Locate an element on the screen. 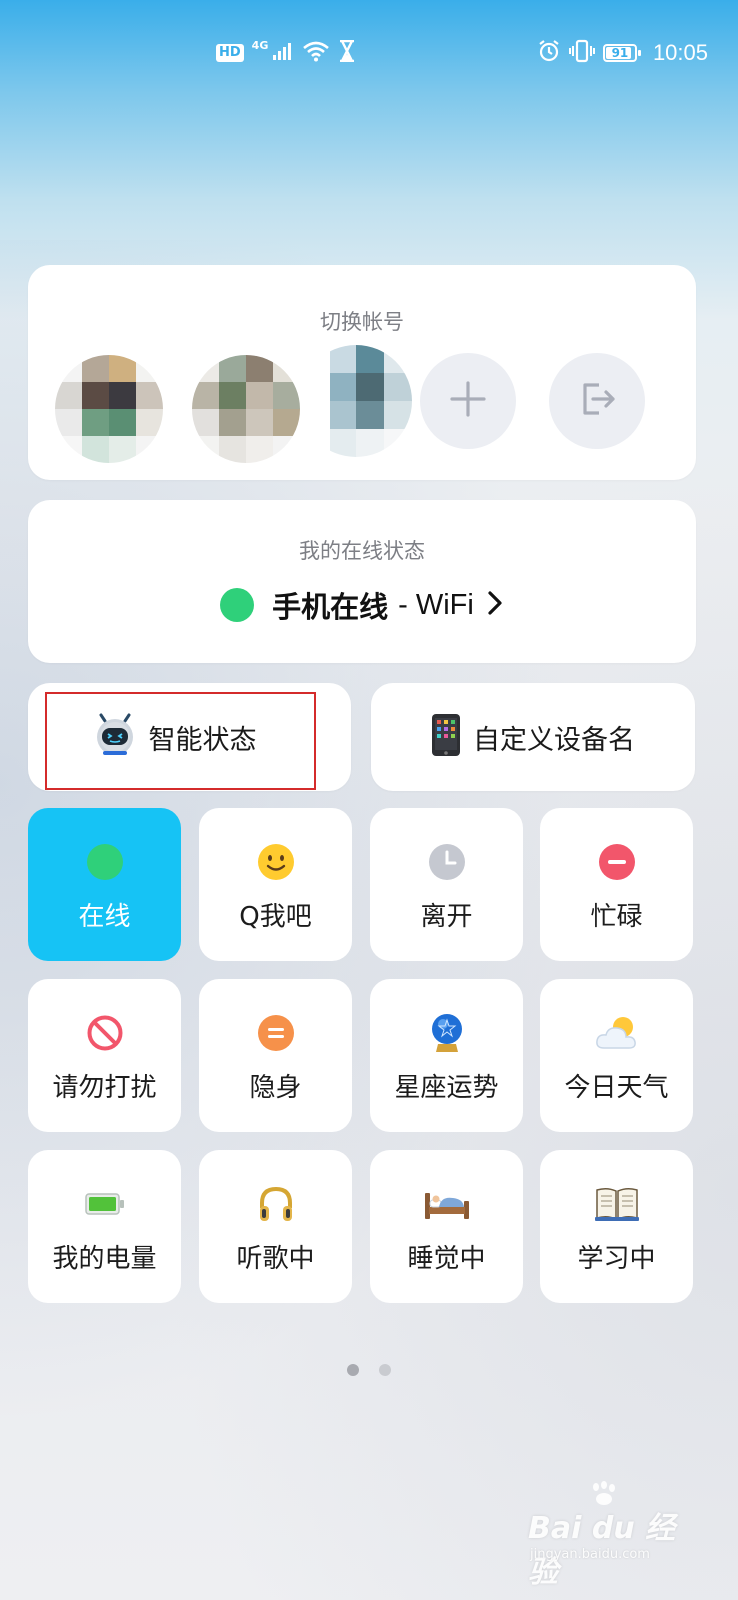 This screenshot has height=1600, width=738. tile-label: 睡觉中 is located at coordinates (446, 1259).